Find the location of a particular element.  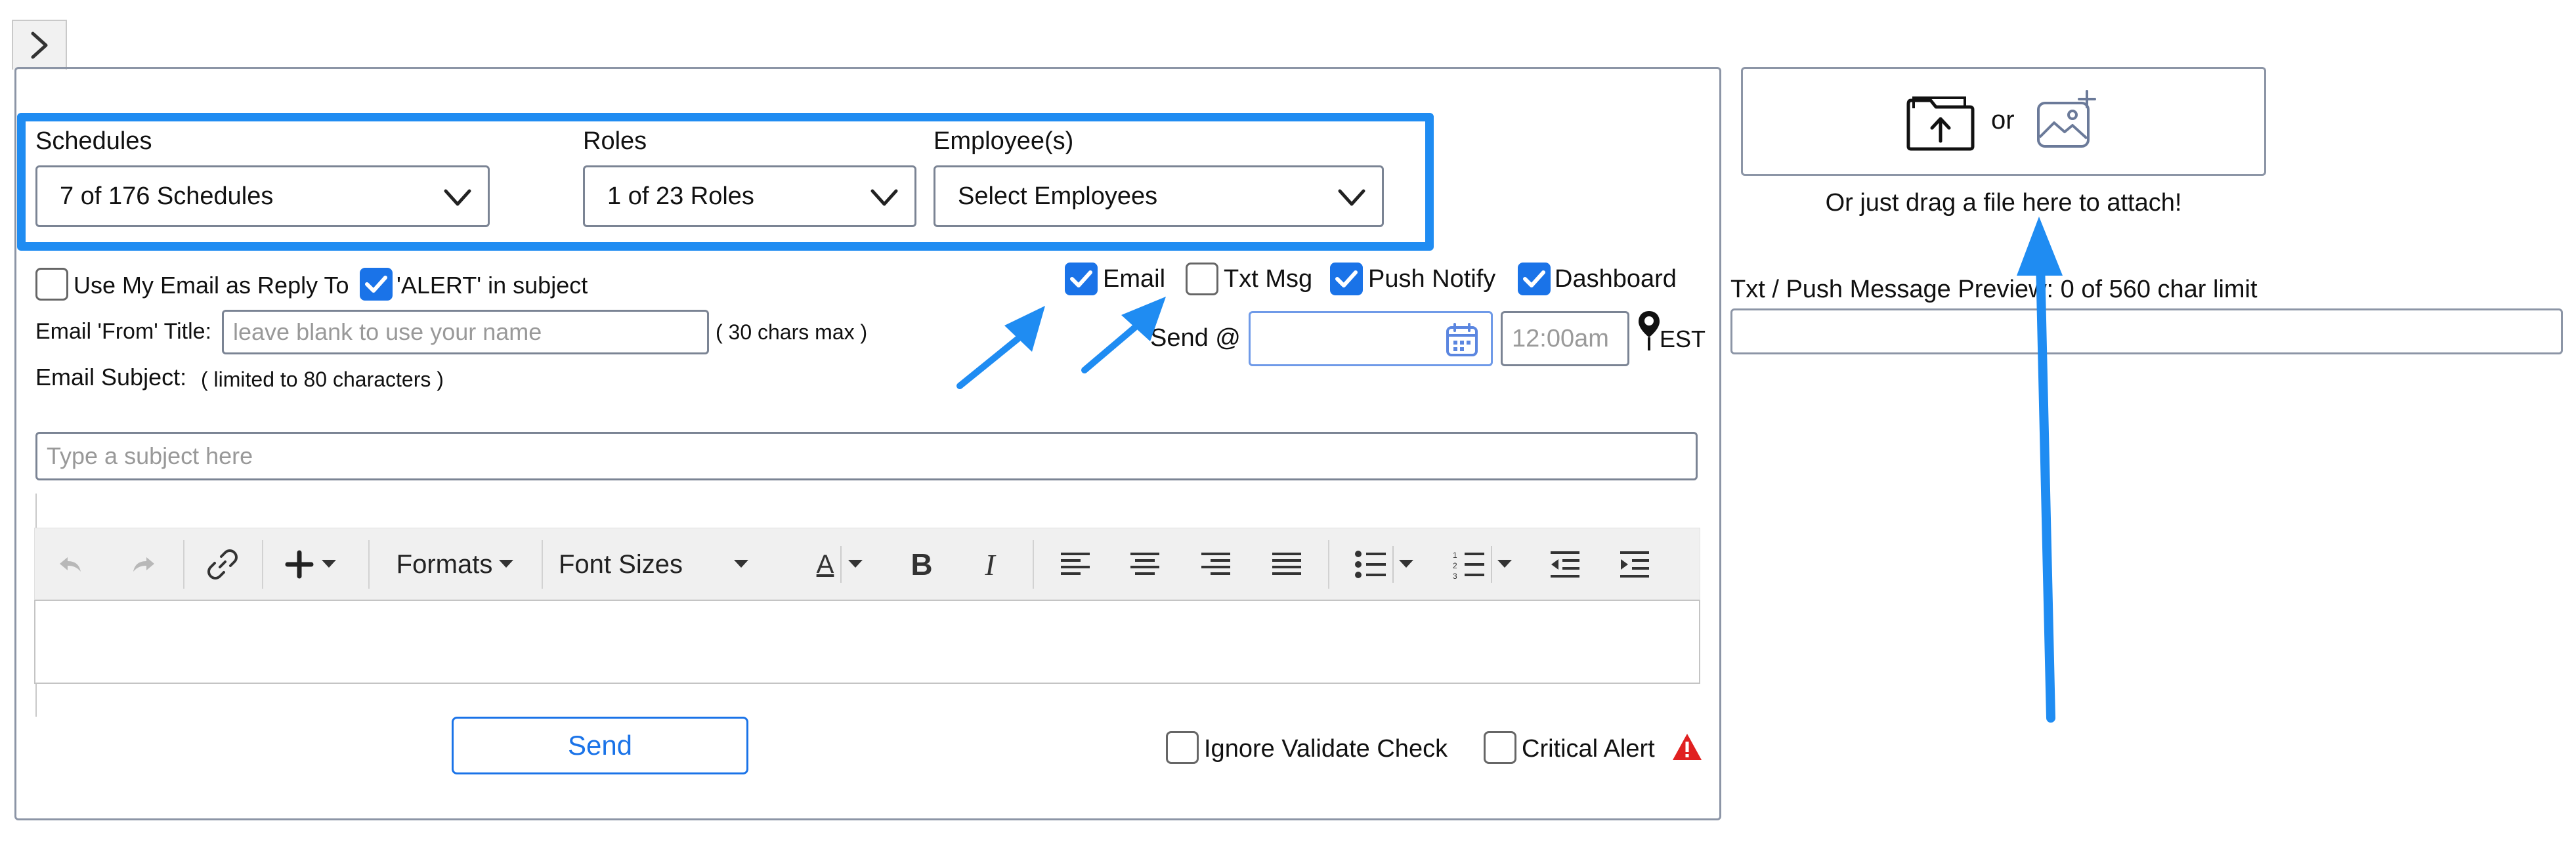

undo-button is located at coordinates (70, 565).